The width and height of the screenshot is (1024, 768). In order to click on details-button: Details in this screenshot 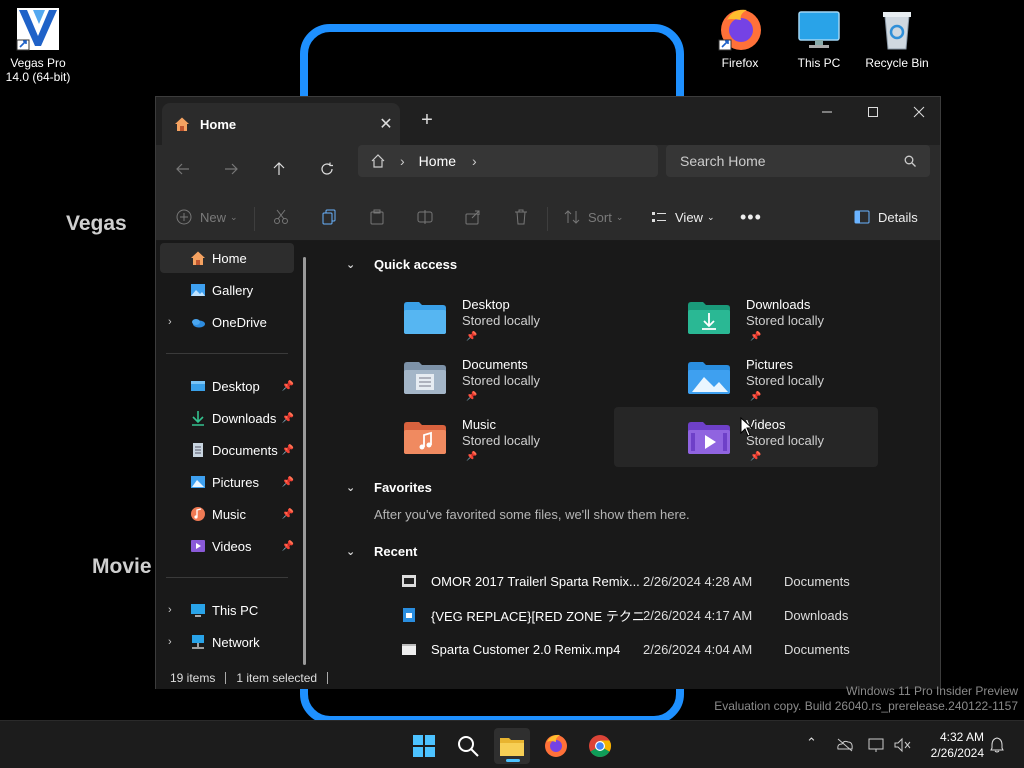, I will do `click(886, 217)`.